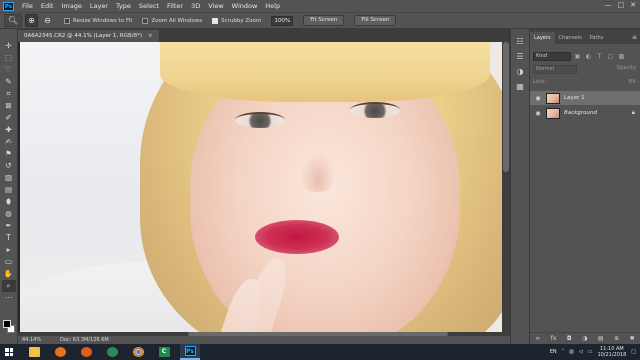  What do you see at coordinates (164, 352) in the screenshot?
I see `taskbar-camtasia: C` at bounding box center [164, 352].